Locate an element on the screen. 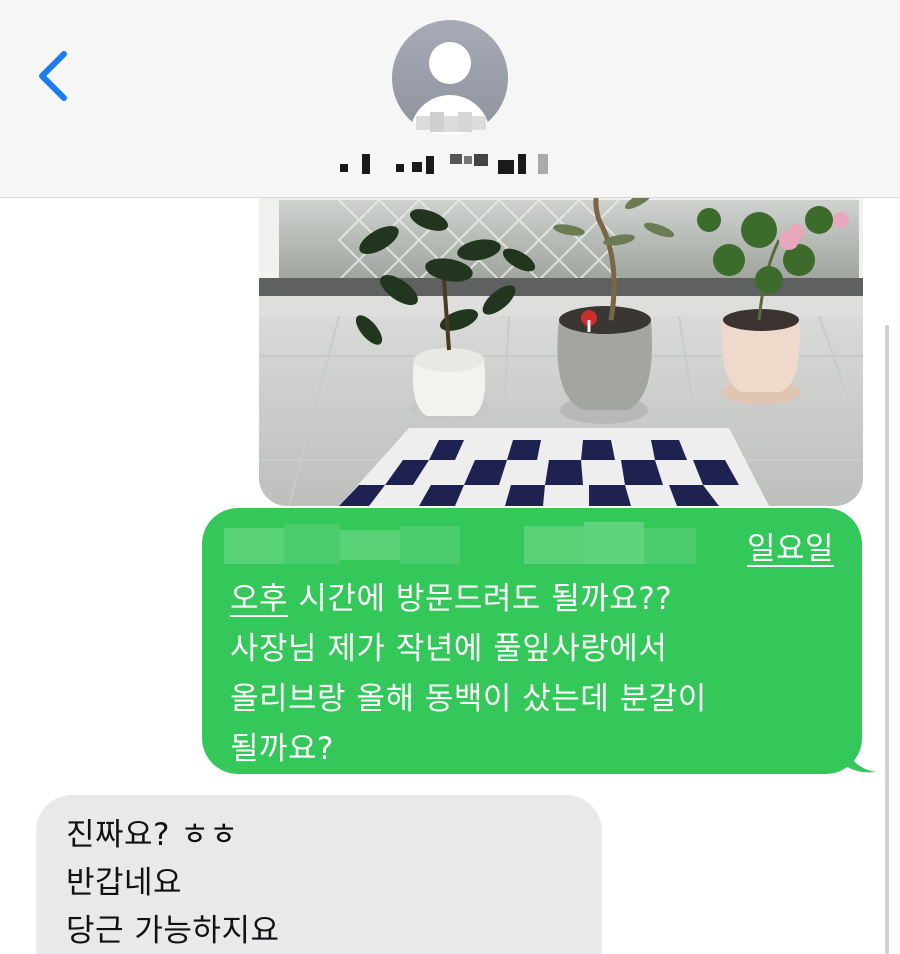 The image size is (900, 954). scroll-indicator is located at coordinates (887, 639).